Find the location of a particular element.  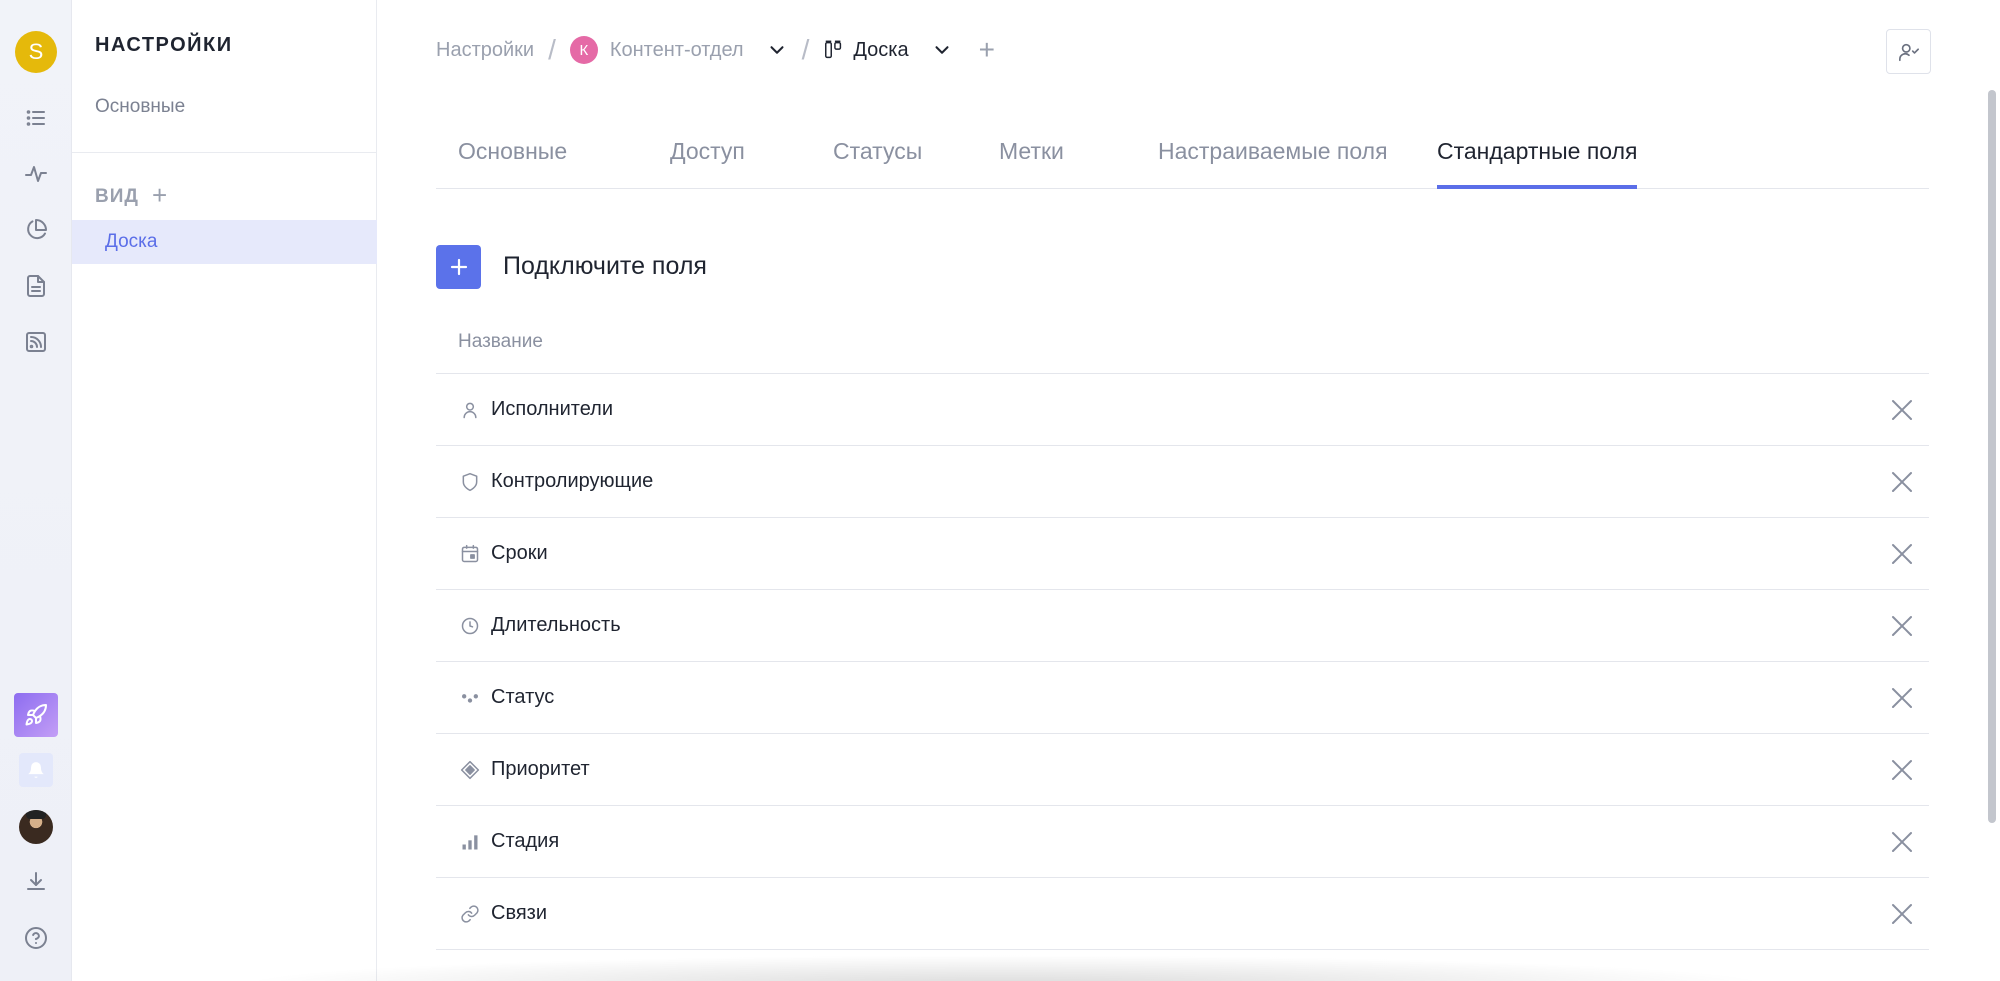

rss-icon is located at coordinates (36, 342).